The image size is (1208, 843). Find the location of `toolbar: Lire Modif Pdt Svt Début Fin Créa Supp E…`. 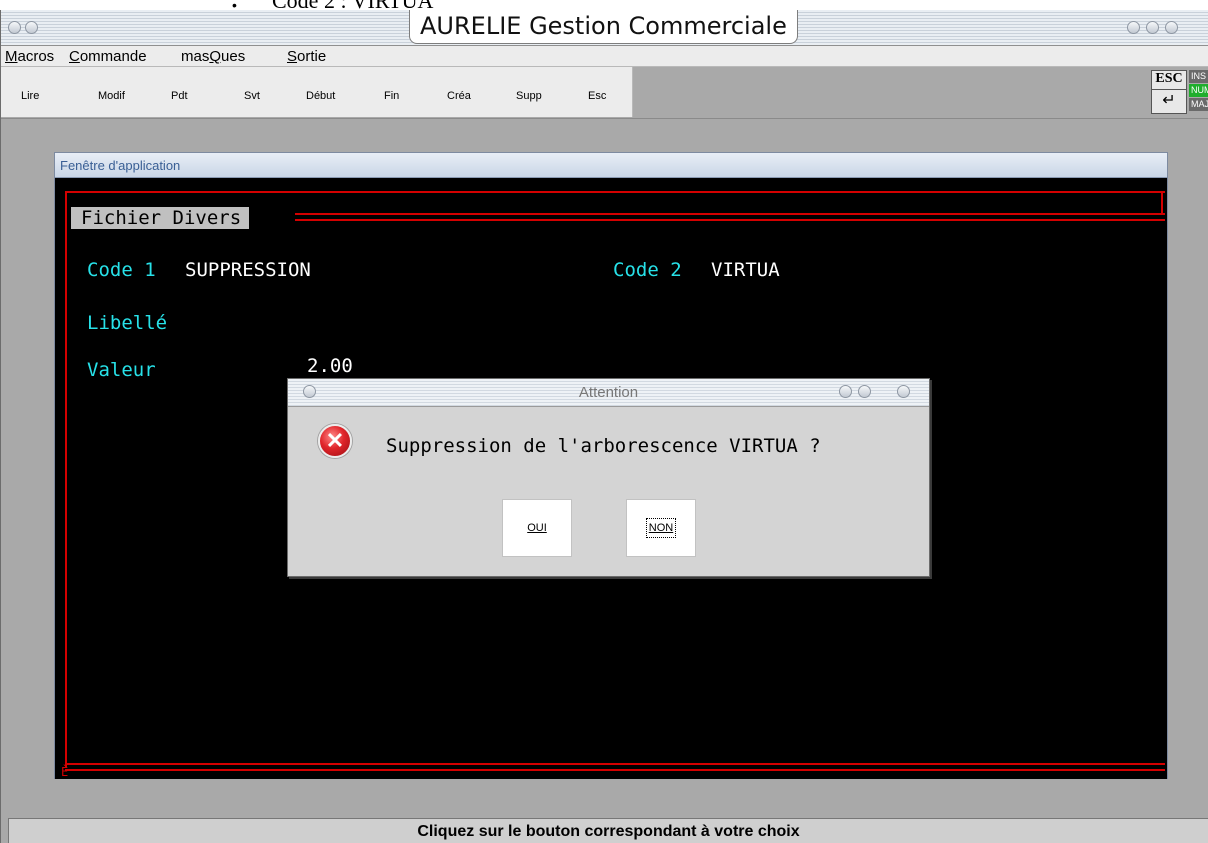

toolbar: Lire Modif Pdt Svt Début Fin Créa Supp E… is located at coordinates (604, 93).